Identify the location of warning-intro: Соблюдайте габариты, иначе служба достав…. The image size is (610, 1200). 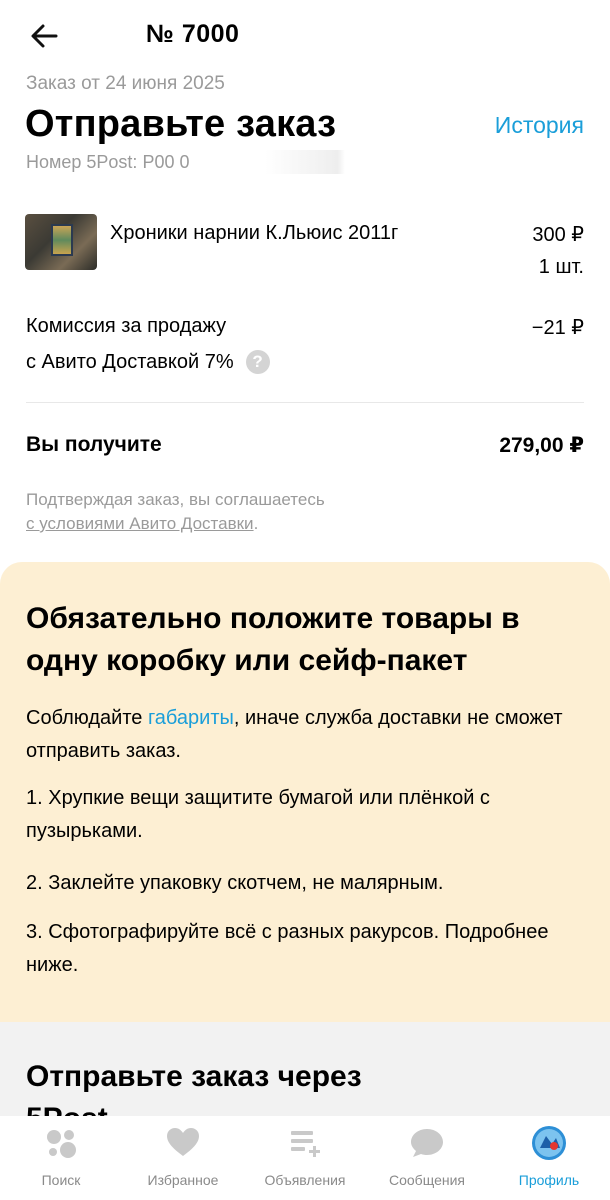
(306, 735).